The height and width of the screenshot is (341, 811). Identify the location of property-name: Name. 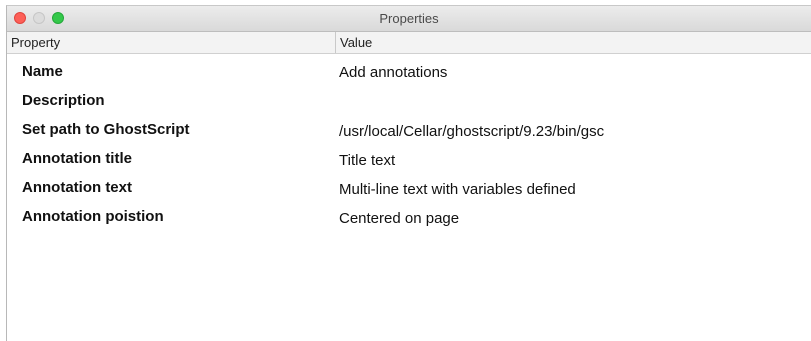
(42, 71).